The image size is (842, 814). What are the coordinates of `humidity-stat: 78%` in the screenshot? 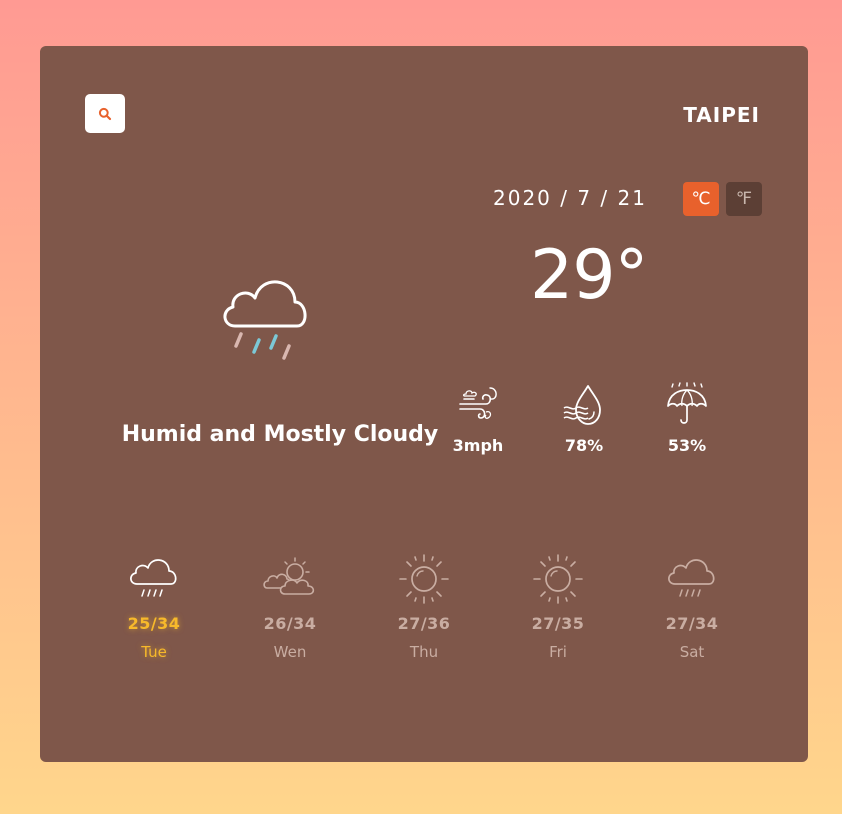 It's located at (584, 418).